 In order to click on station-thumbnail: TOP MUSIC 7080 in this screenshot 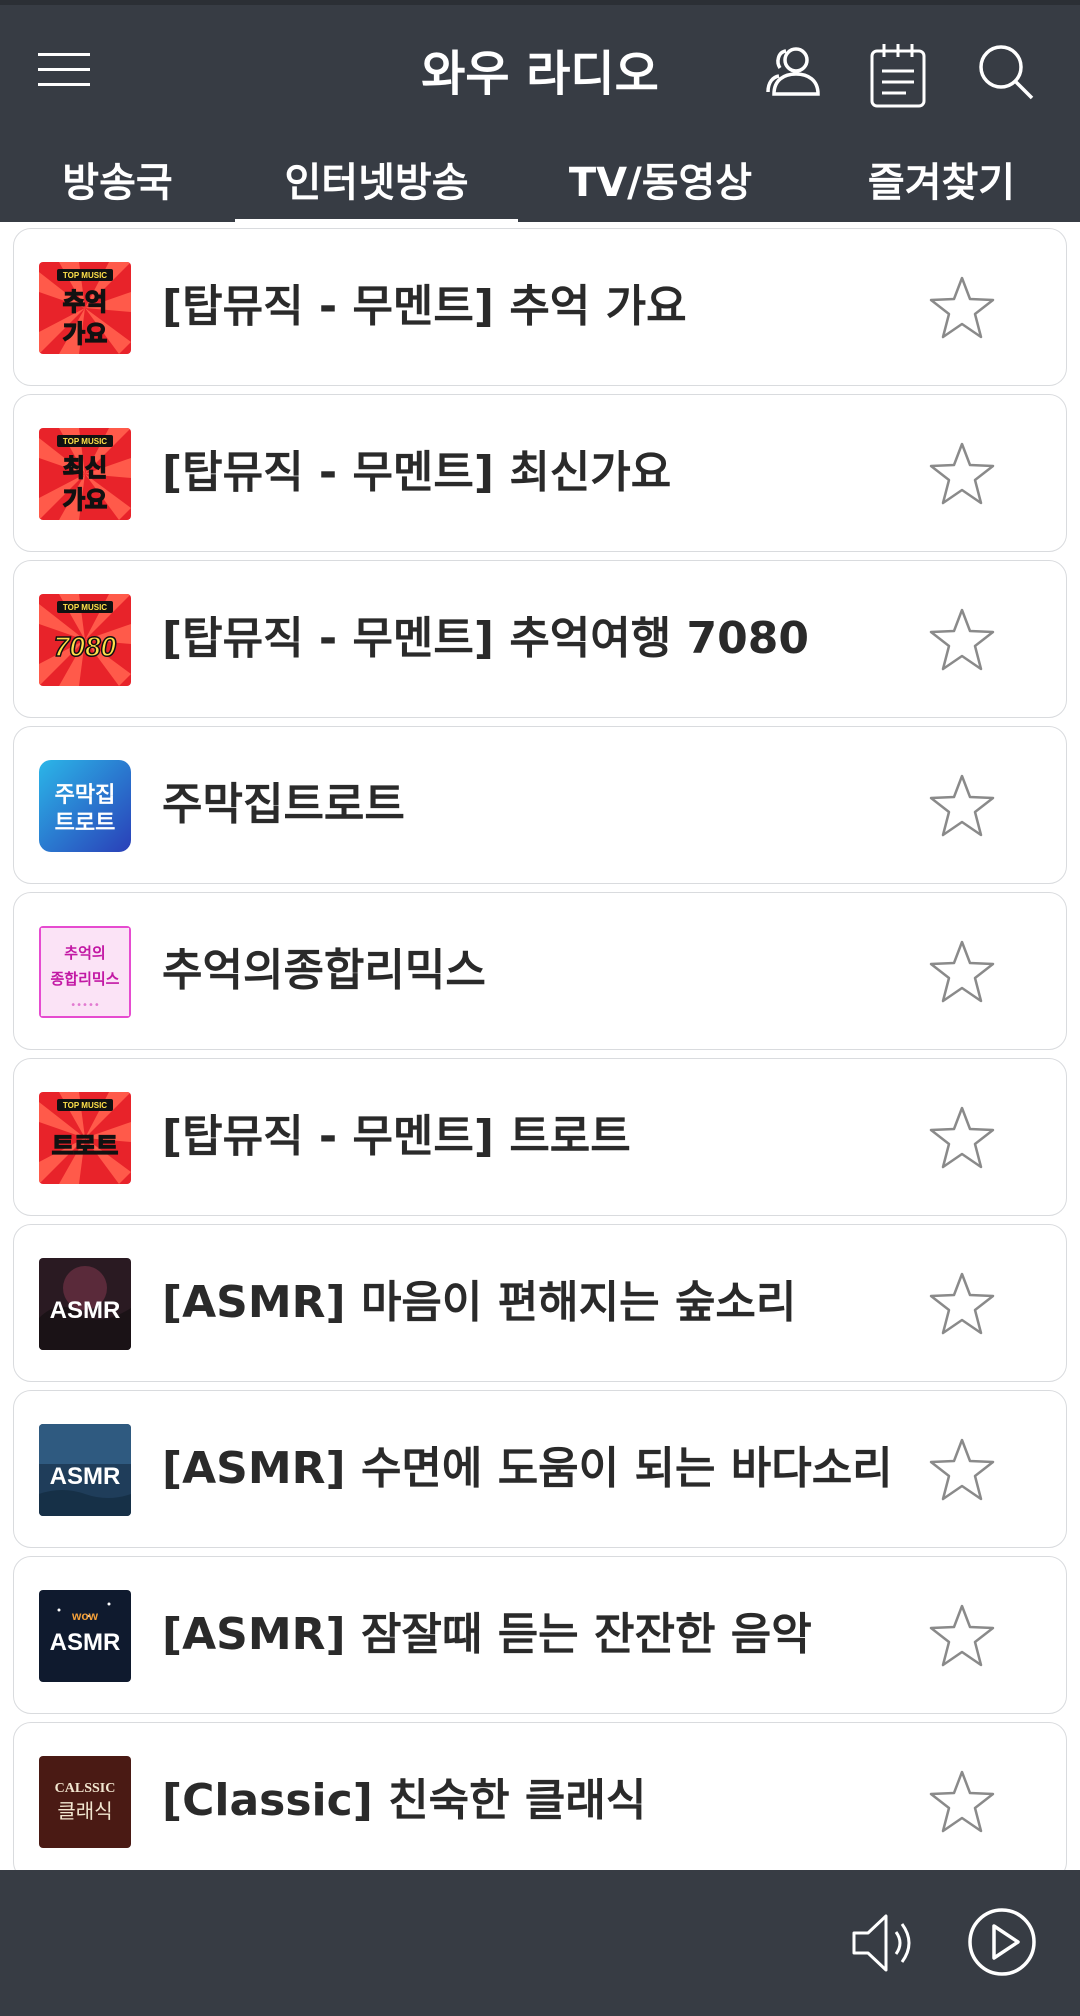, I will do `click(85, 640)`.